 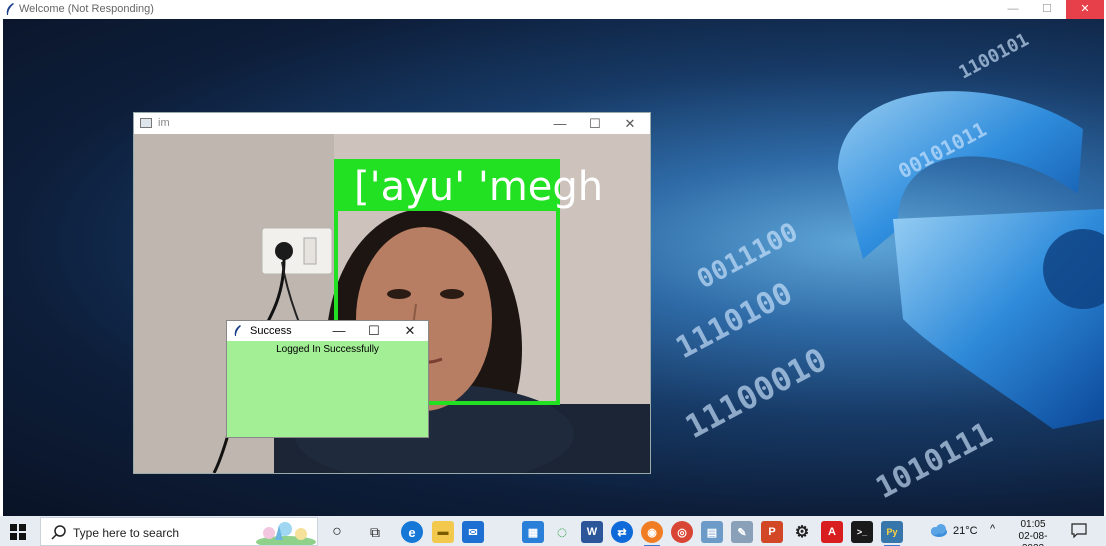 I want to click on python-icon: Py, so click(x=892, y=533).